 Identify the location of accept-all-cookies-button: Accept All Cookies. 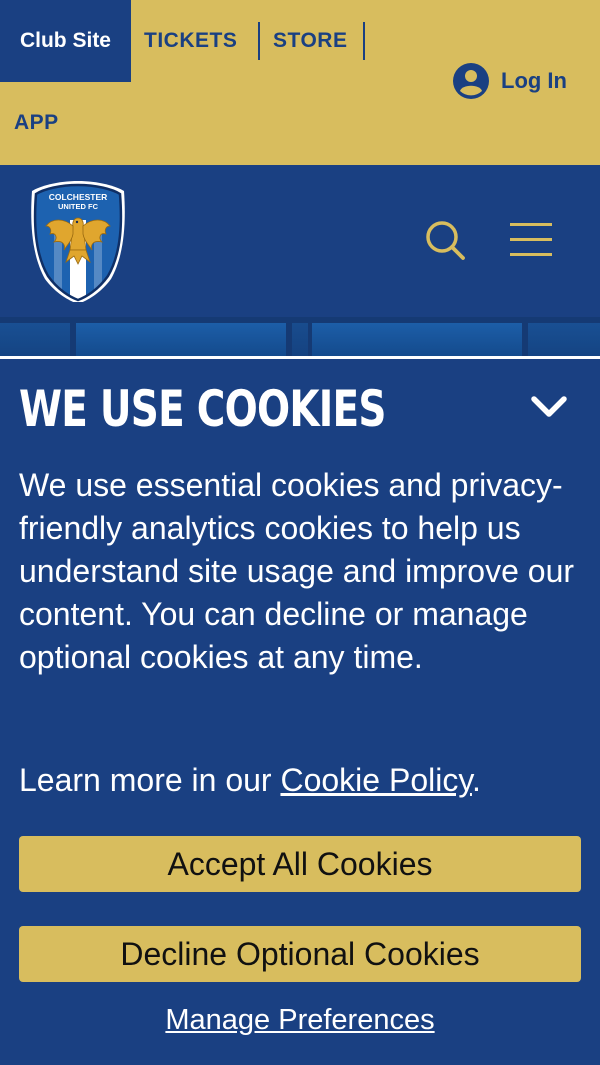
(300, 864).